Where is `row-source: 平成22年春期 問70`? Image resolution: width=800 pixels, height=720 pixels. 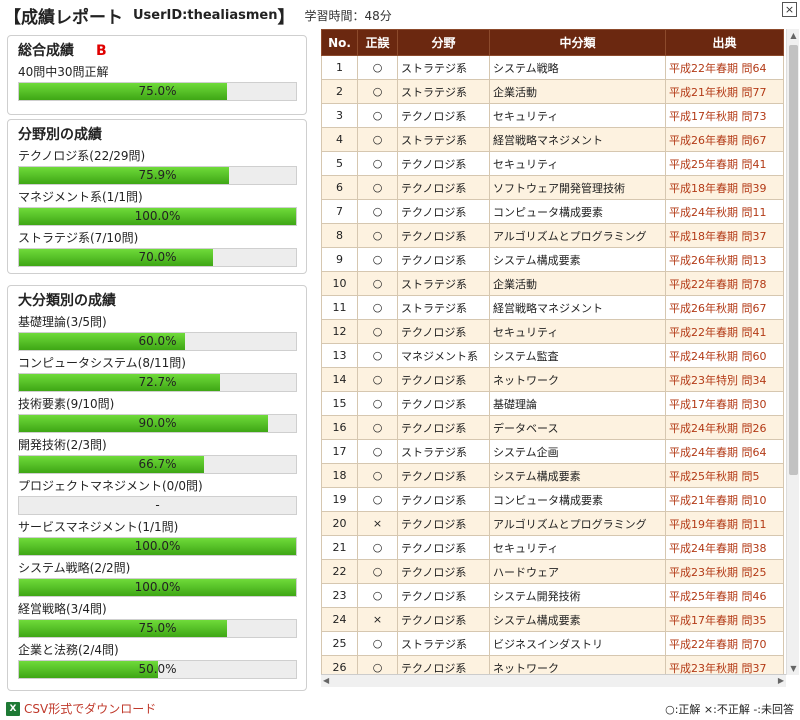 row-source: 平成22年春期 問70 is located at coordinates (724, 643).